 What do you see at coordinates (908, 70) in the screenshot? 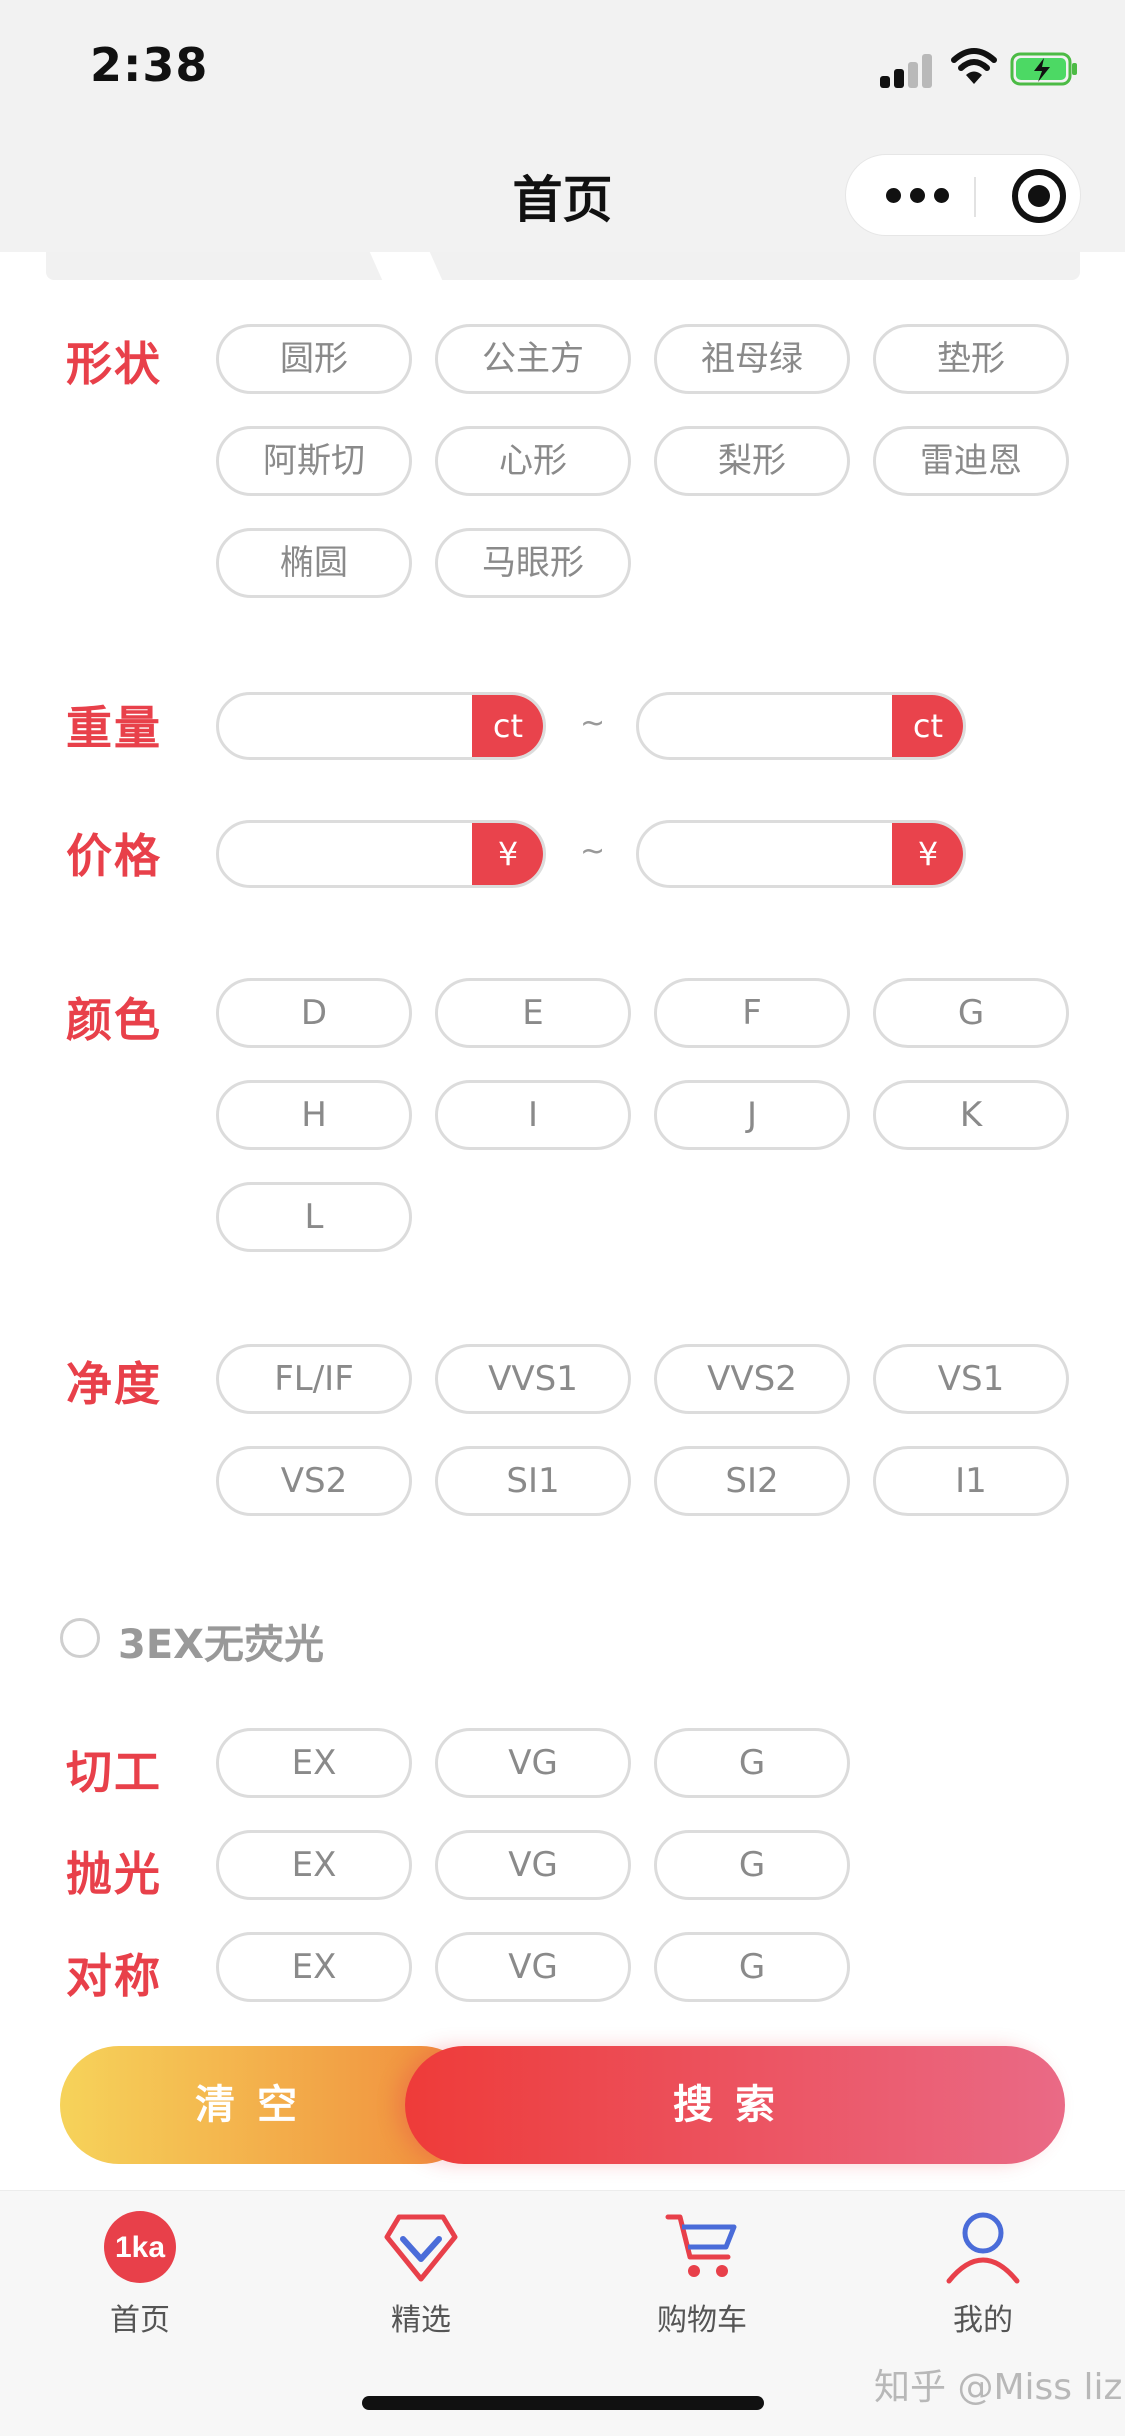
I see `cellular-signal-icon` at bounding box center [908, 70].